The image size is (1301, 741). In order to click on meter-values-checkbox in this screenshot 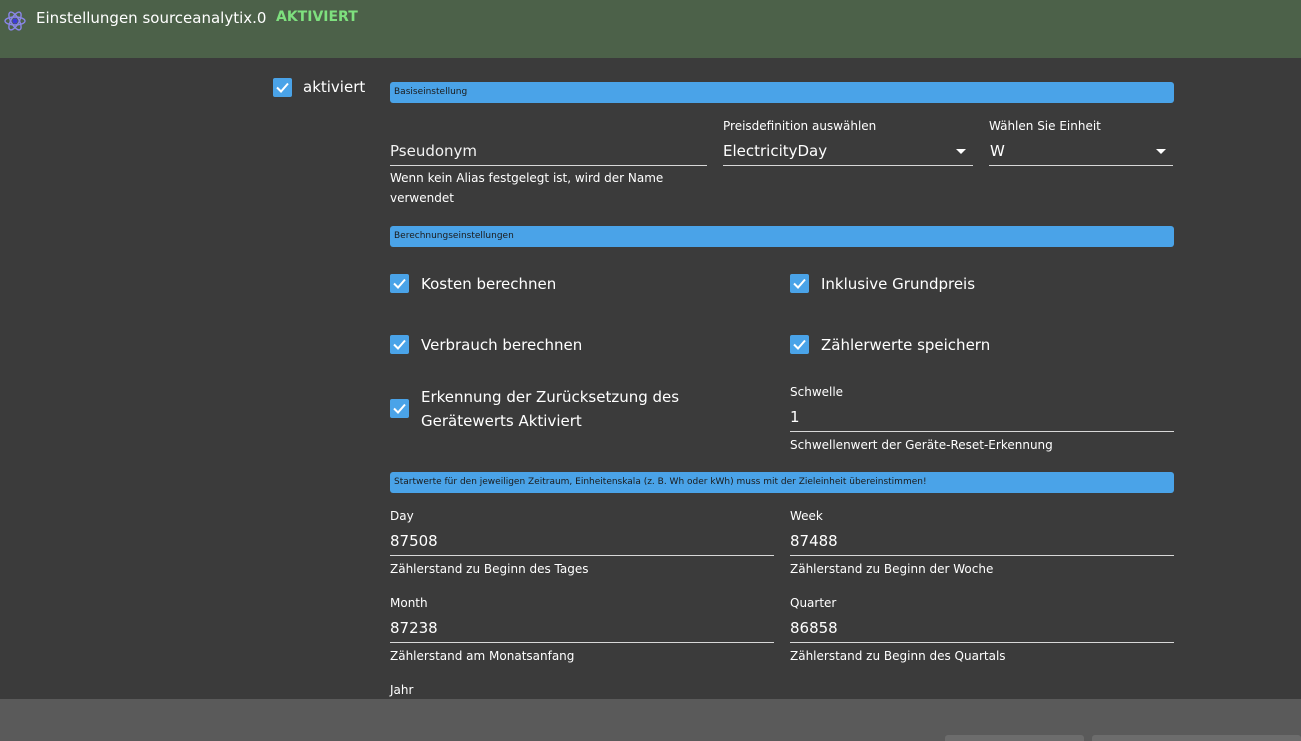, I will do `click(799, 344)`.